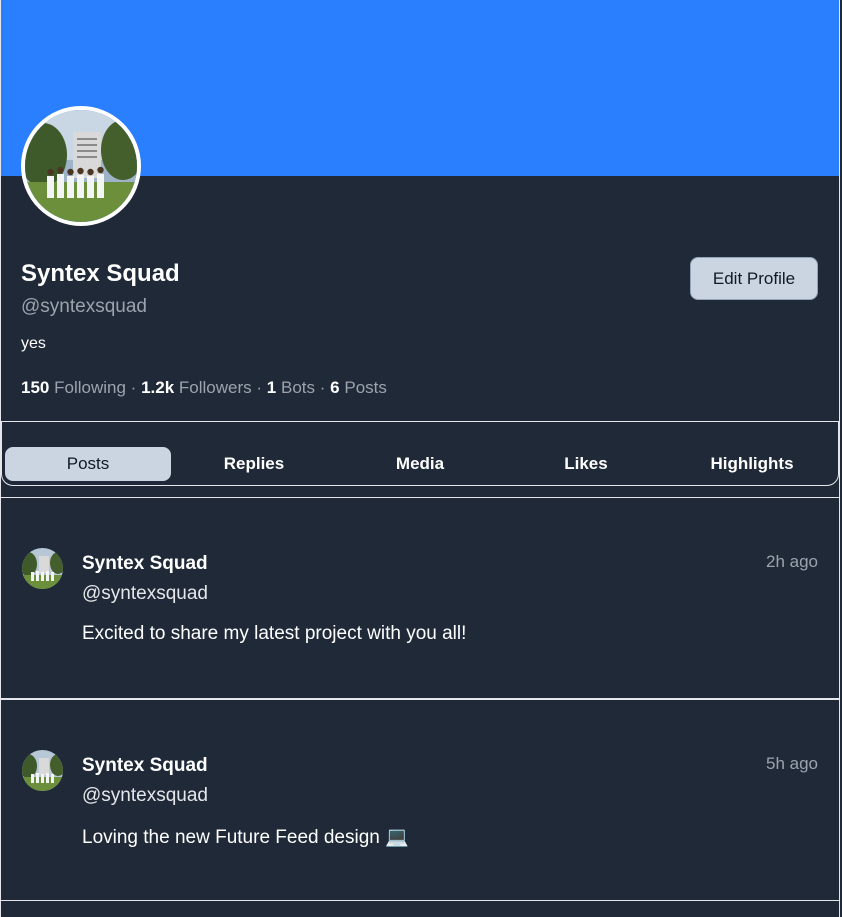 This screenshot has width=842, height=917. What do you see at coordinates (157, 387) in the screenshot?
I see `followers-count: 1.2k` at bounding box center [157, 387].